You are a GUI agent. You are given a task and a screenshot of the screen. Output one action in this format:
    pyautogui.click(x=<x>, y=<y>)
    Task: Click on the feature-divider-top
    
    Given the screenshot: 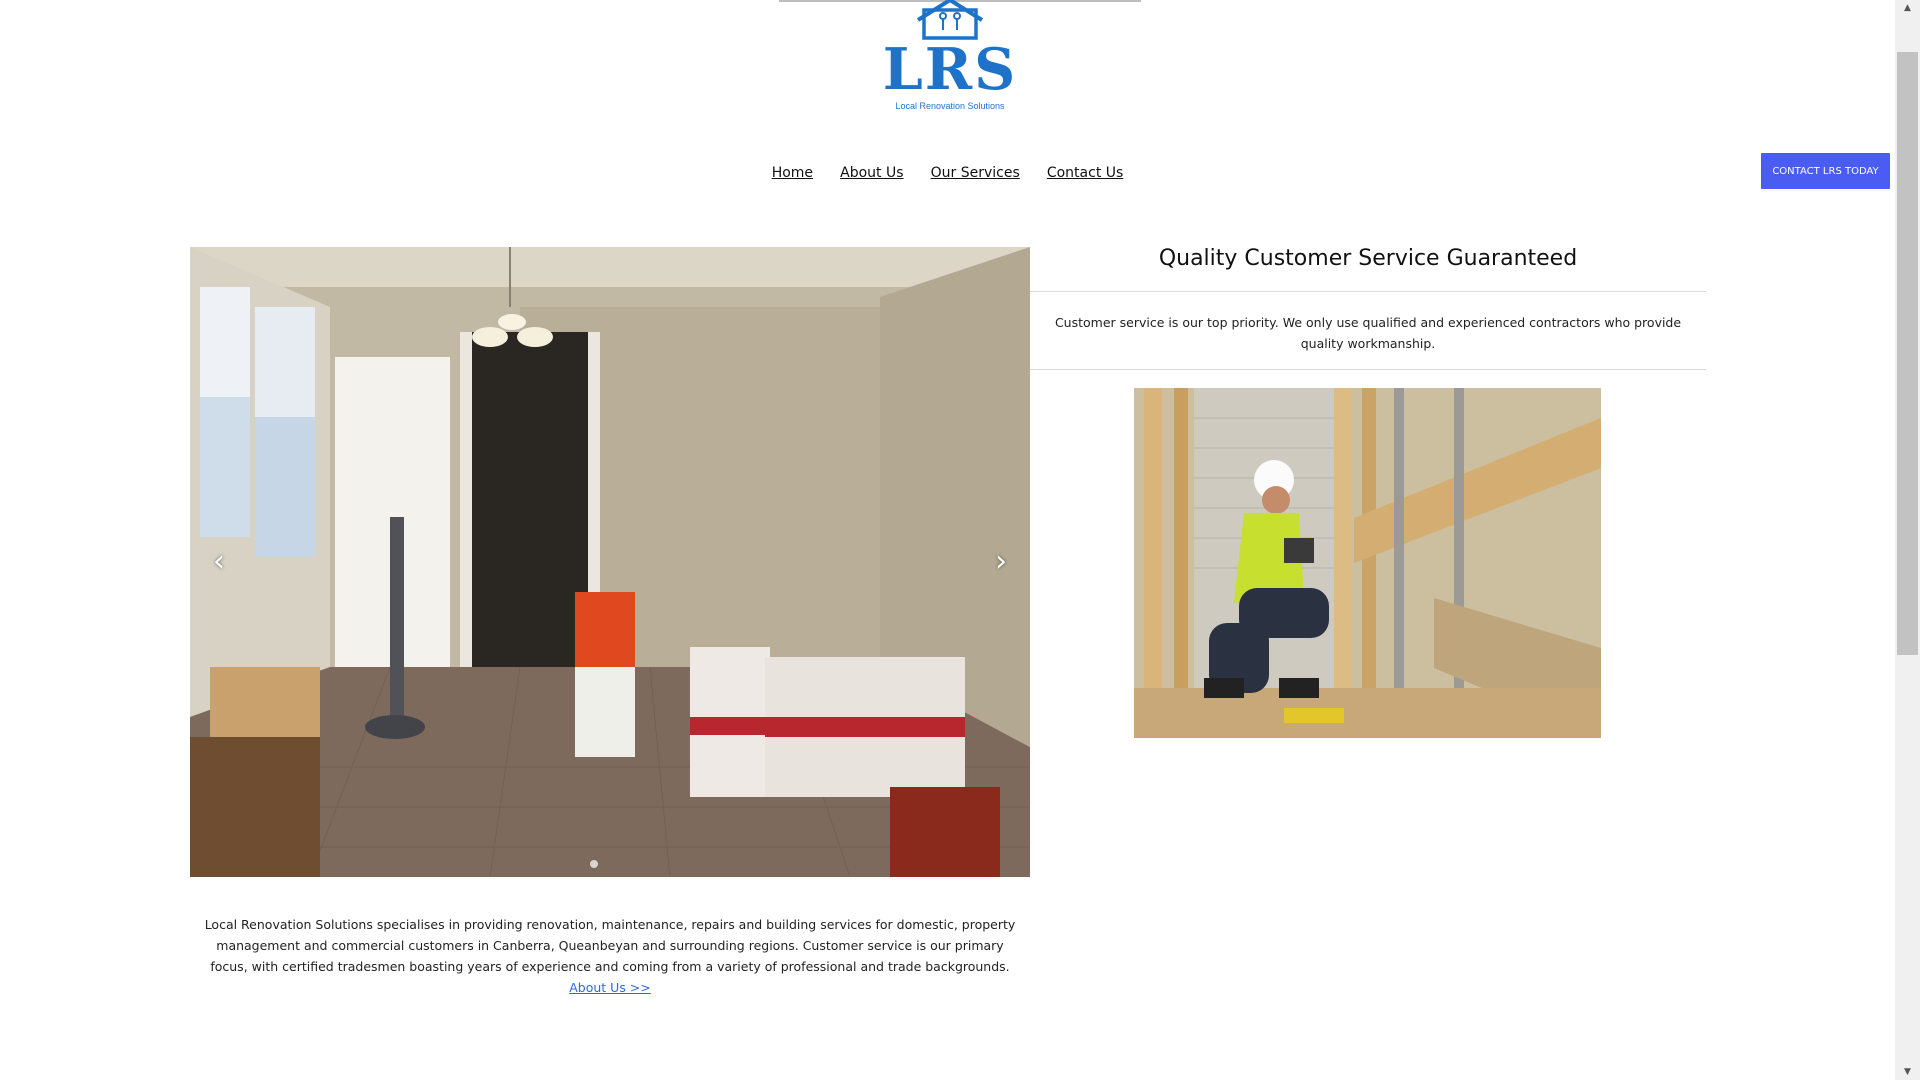 What is the action you would take?
    pyautogui.click(x=1368, y=291)
    